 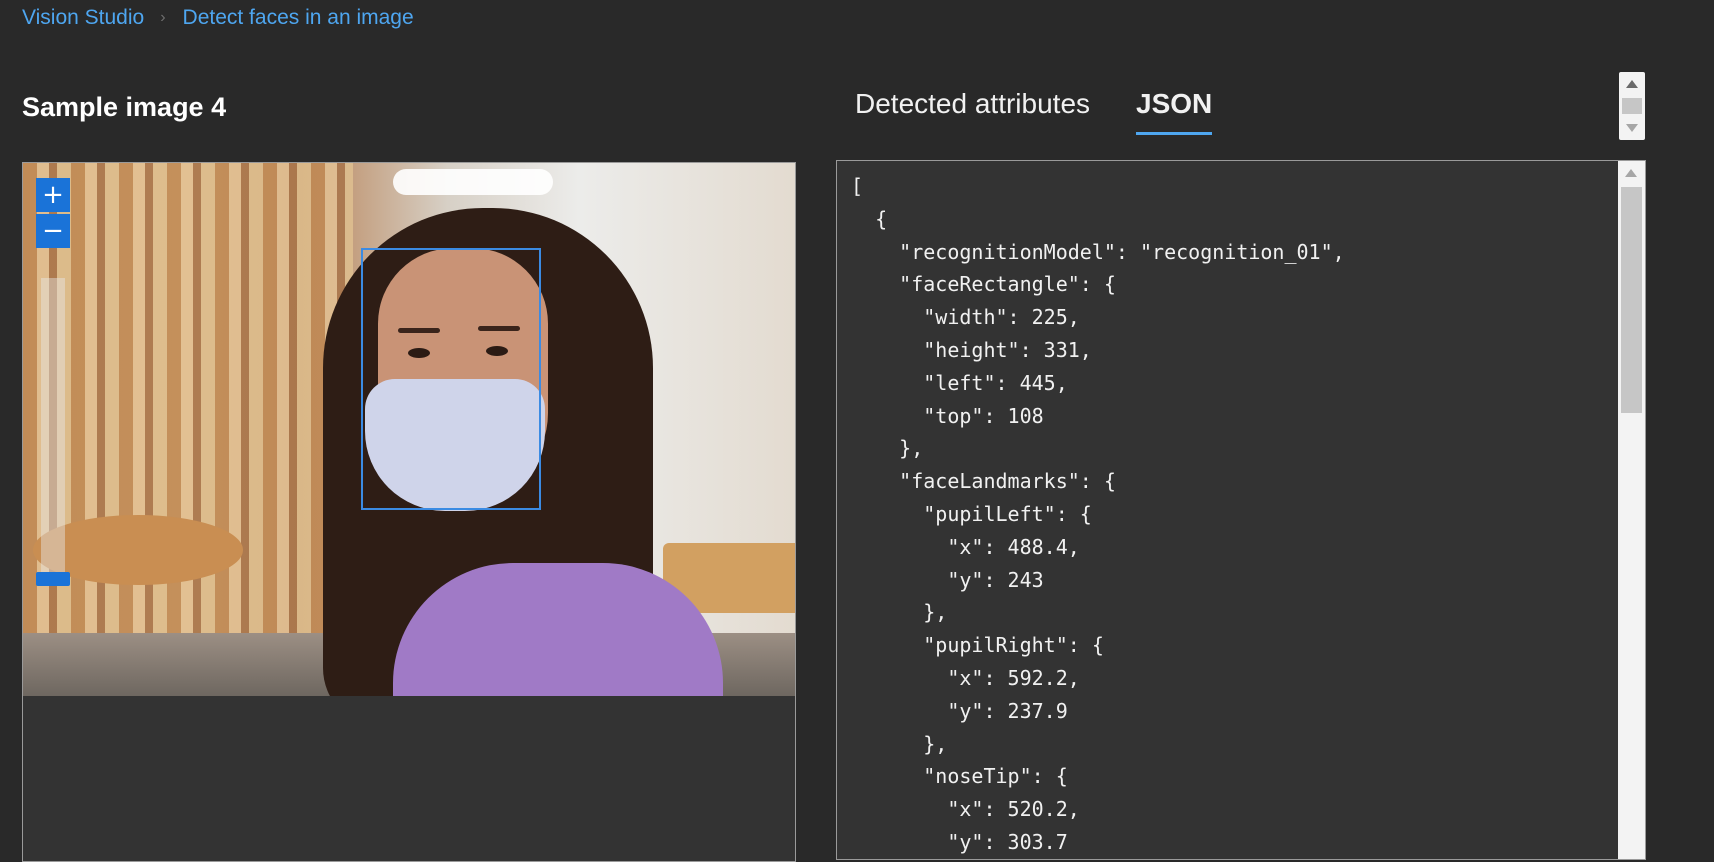 I want to click on zoom-in-icon: +, so click(x=53, y=195).